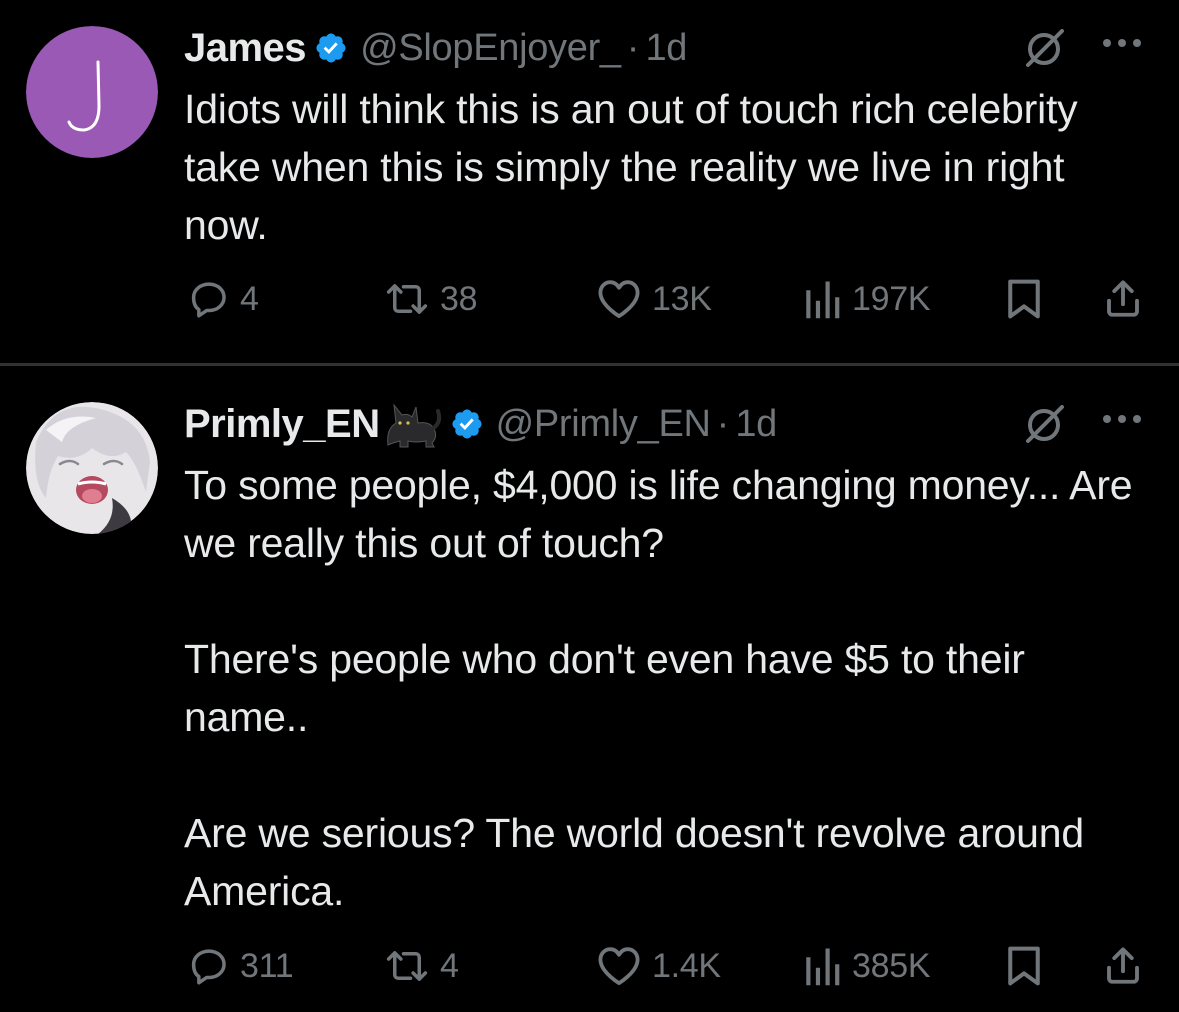 The width and height of the screenshot is (1179, 1012). I want to click on tweet-header: James @SlopEnjoyer_ · 1d, so click(681, 48).